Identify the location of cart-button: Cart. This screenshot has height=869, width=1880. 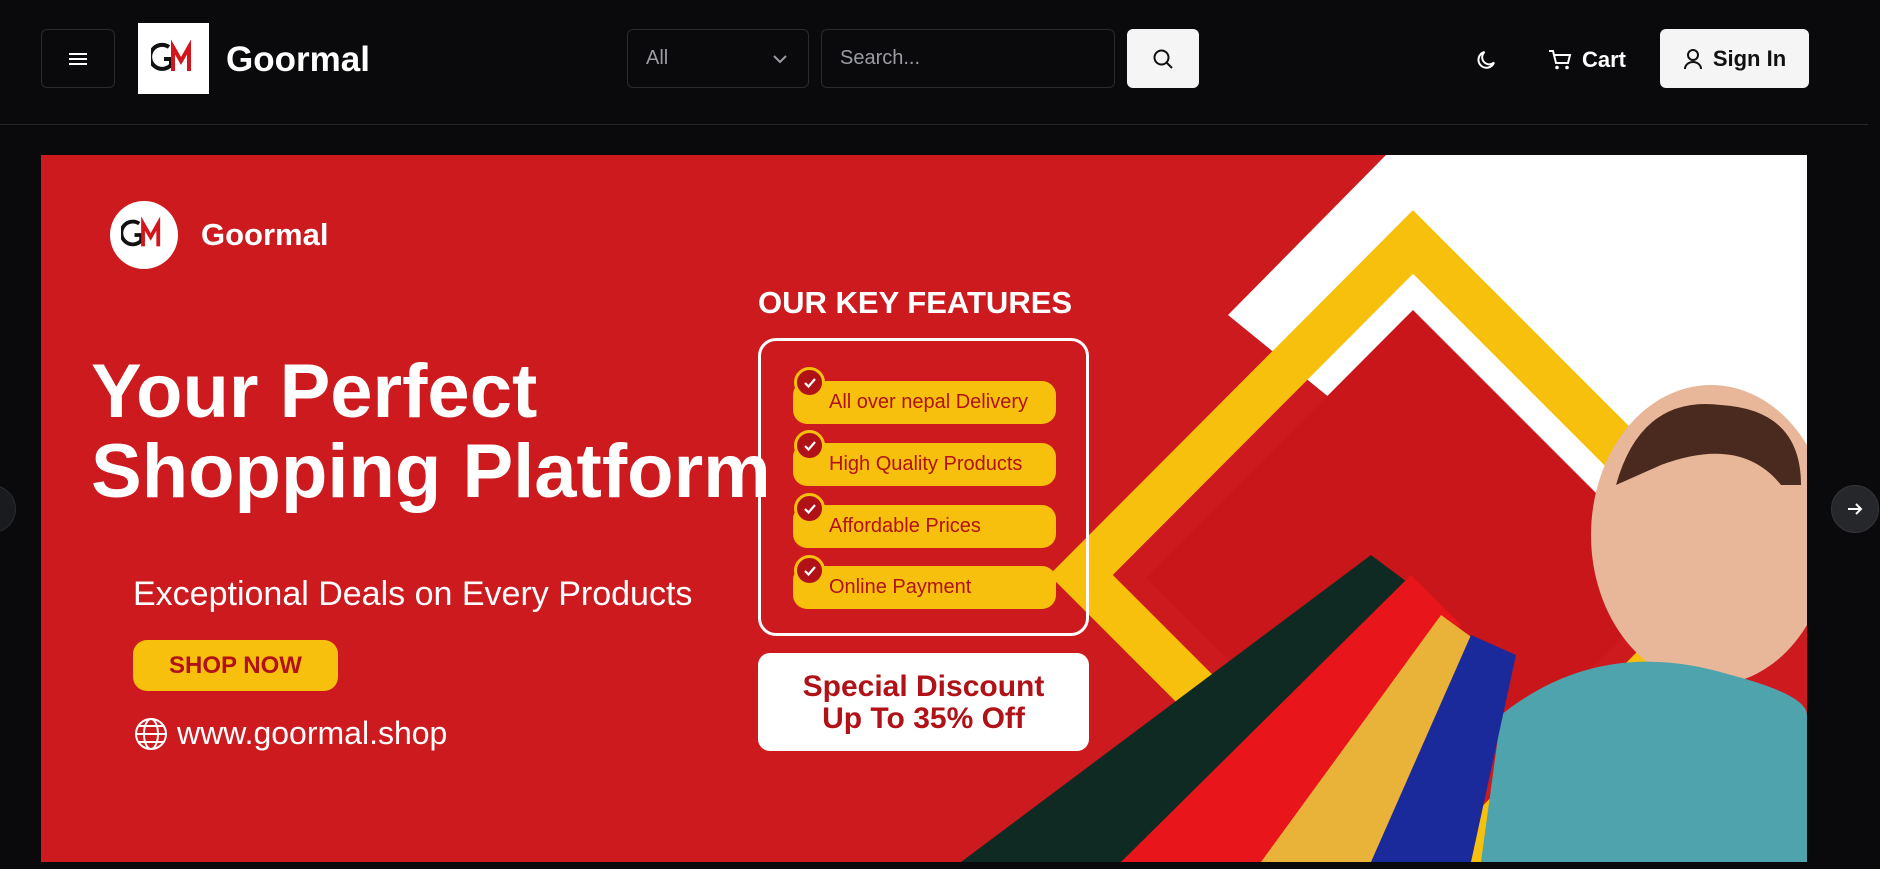
(1587, 60).